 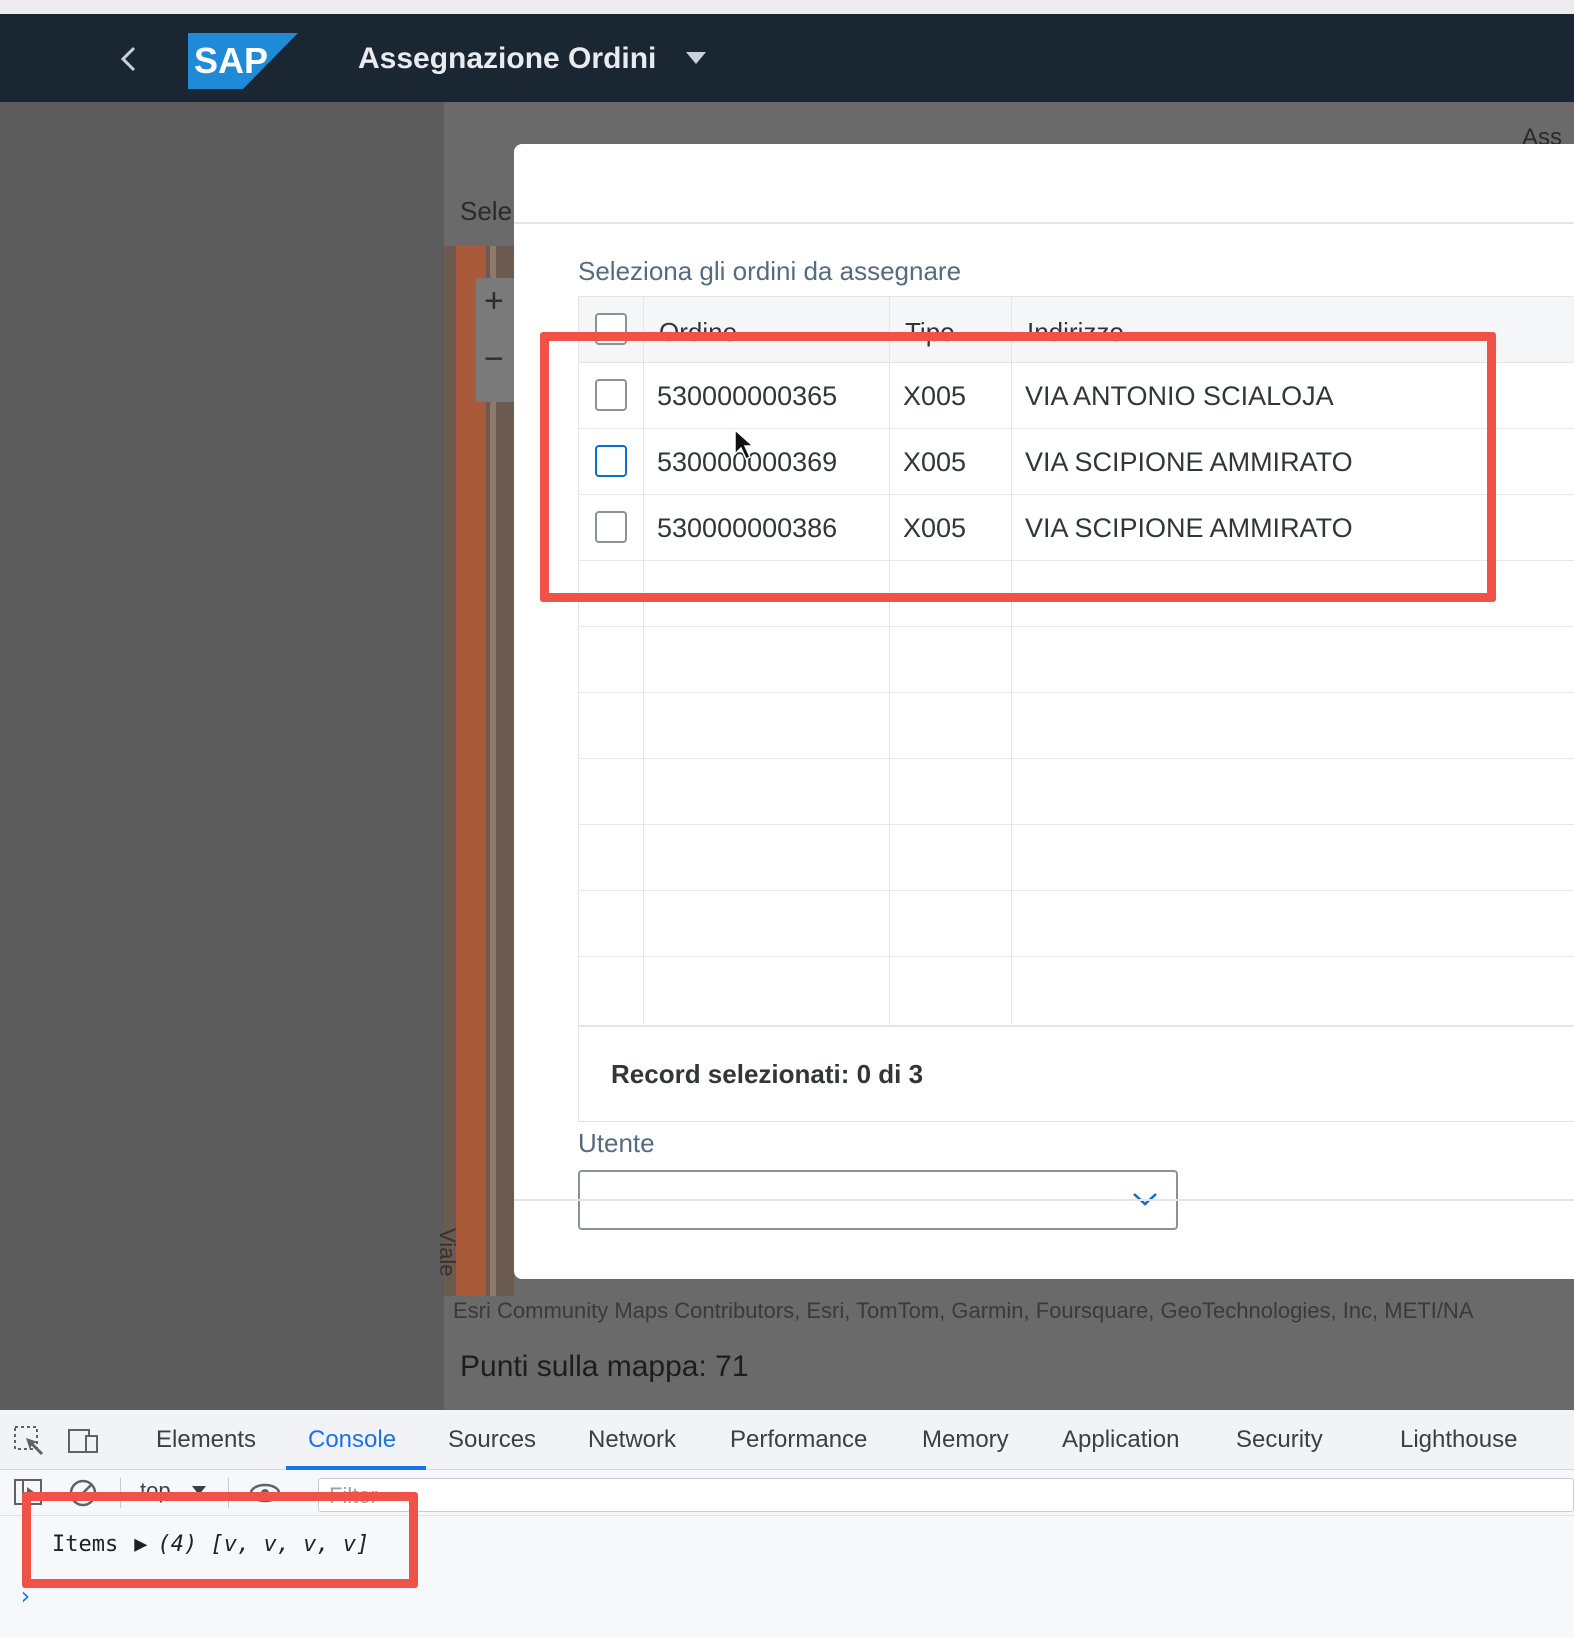 I want to click on devtools-tab-security: Security, so click(x=1279, y=1440).